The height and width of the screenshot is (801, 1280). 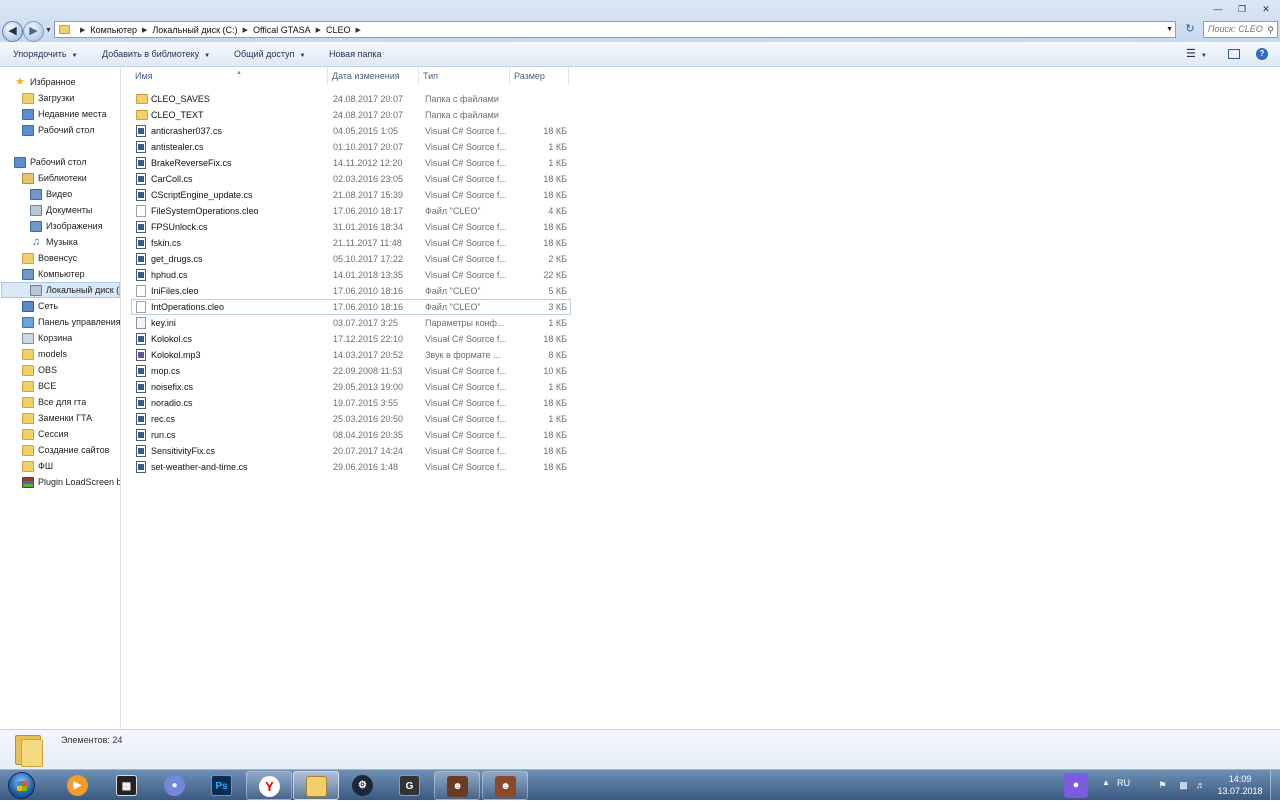 What do you see at coordinates (457, 785) in the screenshot?
I see `taskbar-samp-1: ☻` at bounding box center [457, 785].